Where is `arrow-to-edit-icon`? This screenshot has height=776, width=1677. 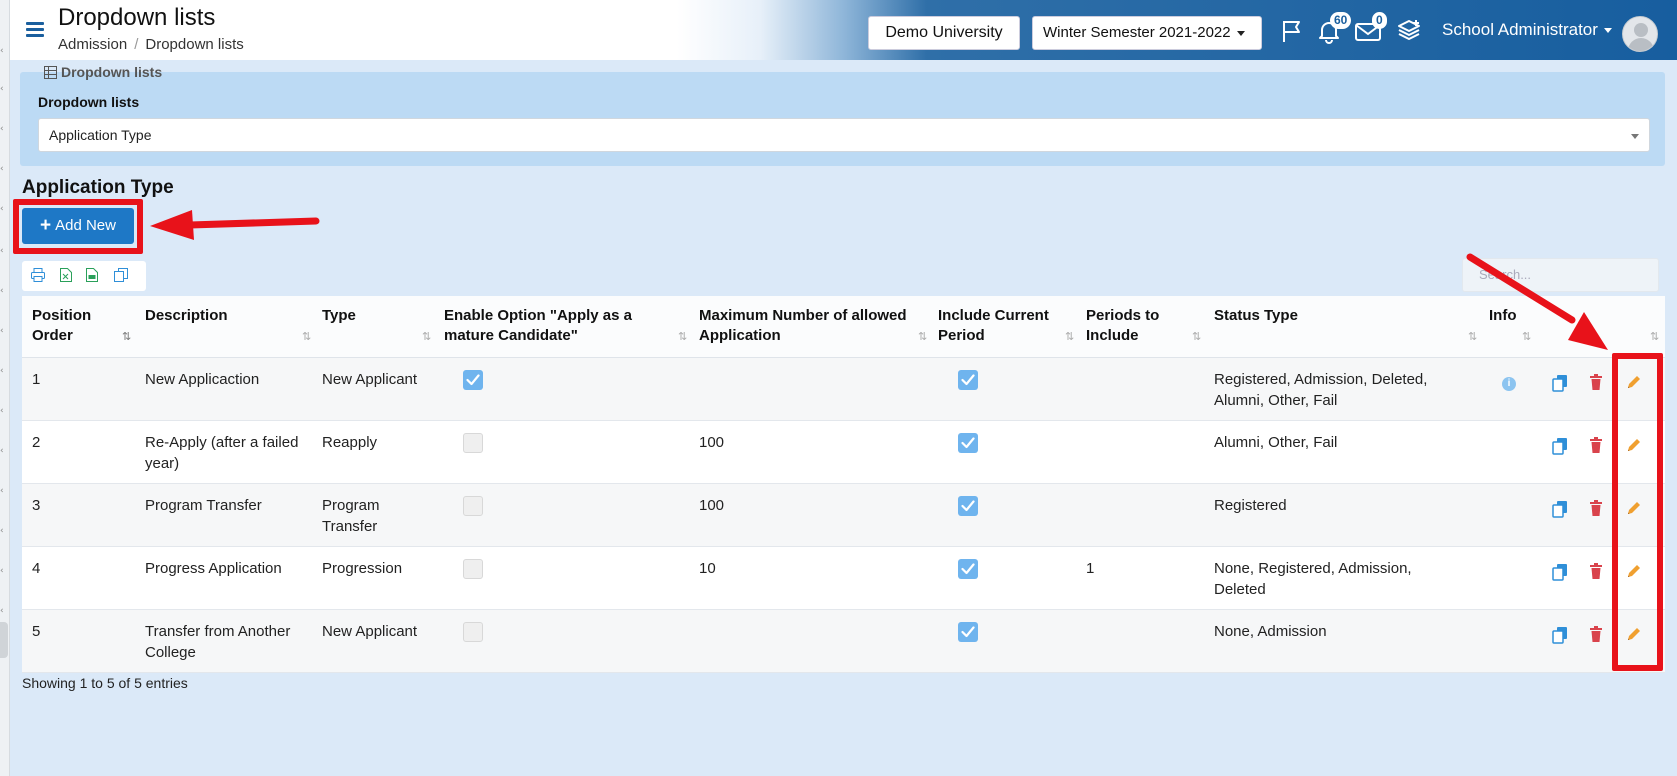 arrow-to-edit-icon is located at coordinates (1521, 288).